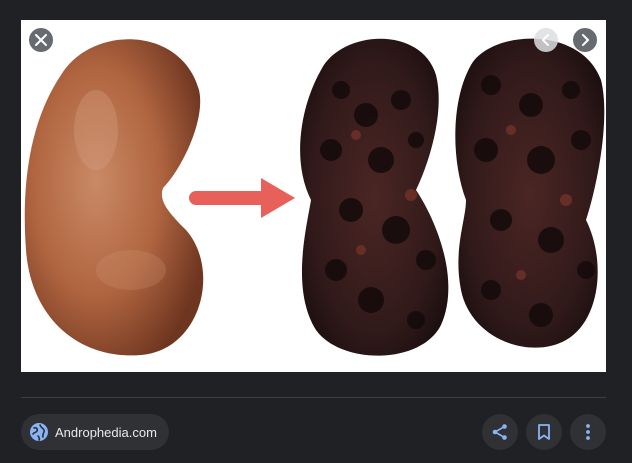 The width and height of the screenshot is (632, 463). Describe the element at coordinates (39, 432) in the screenshot. I see `globe-icon` at that location.